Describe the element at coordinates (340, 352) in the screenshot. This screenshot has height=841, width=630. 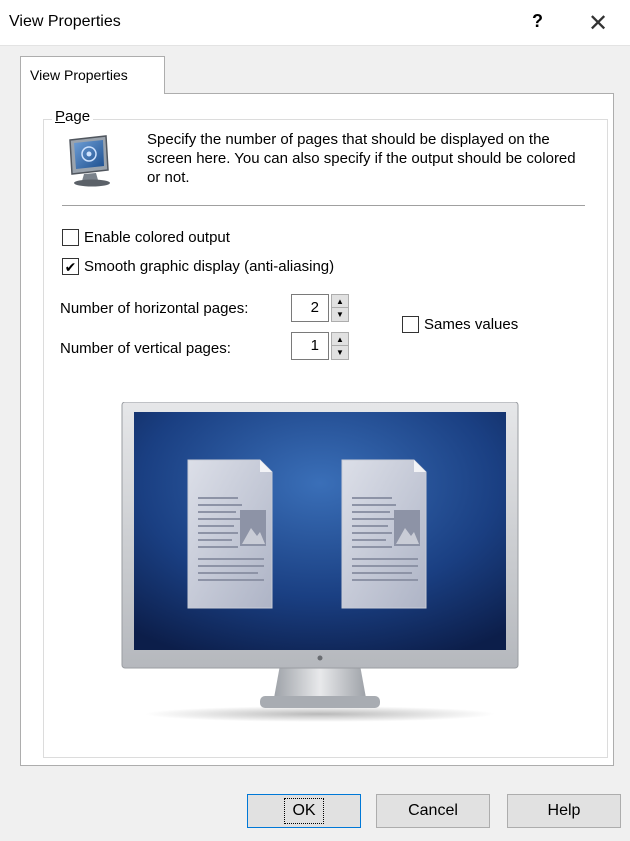
I see `vertical-down-arrow-icon: ▼` at that location.